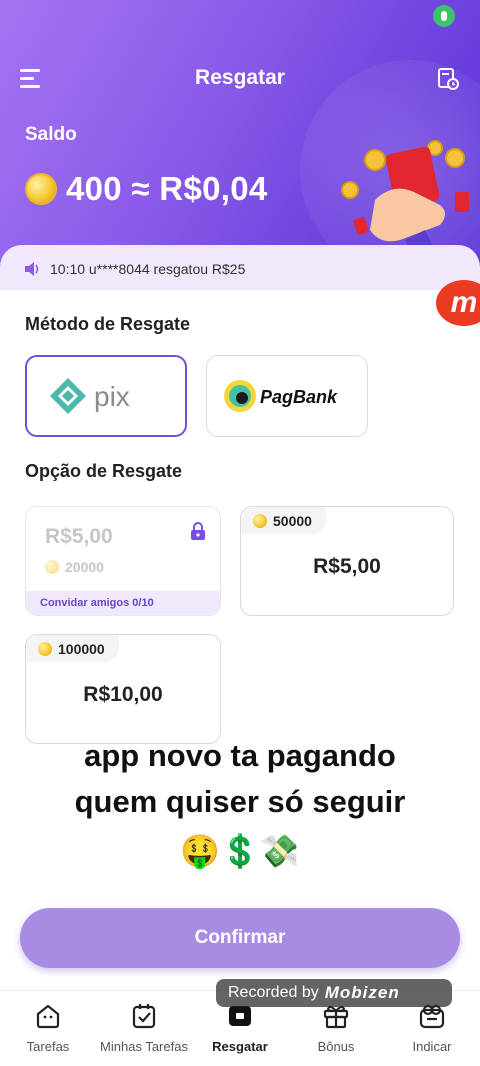  Describe the element at coordinates (240, 77) in the screenshot. I see `page-title: Resgatar` at that location.